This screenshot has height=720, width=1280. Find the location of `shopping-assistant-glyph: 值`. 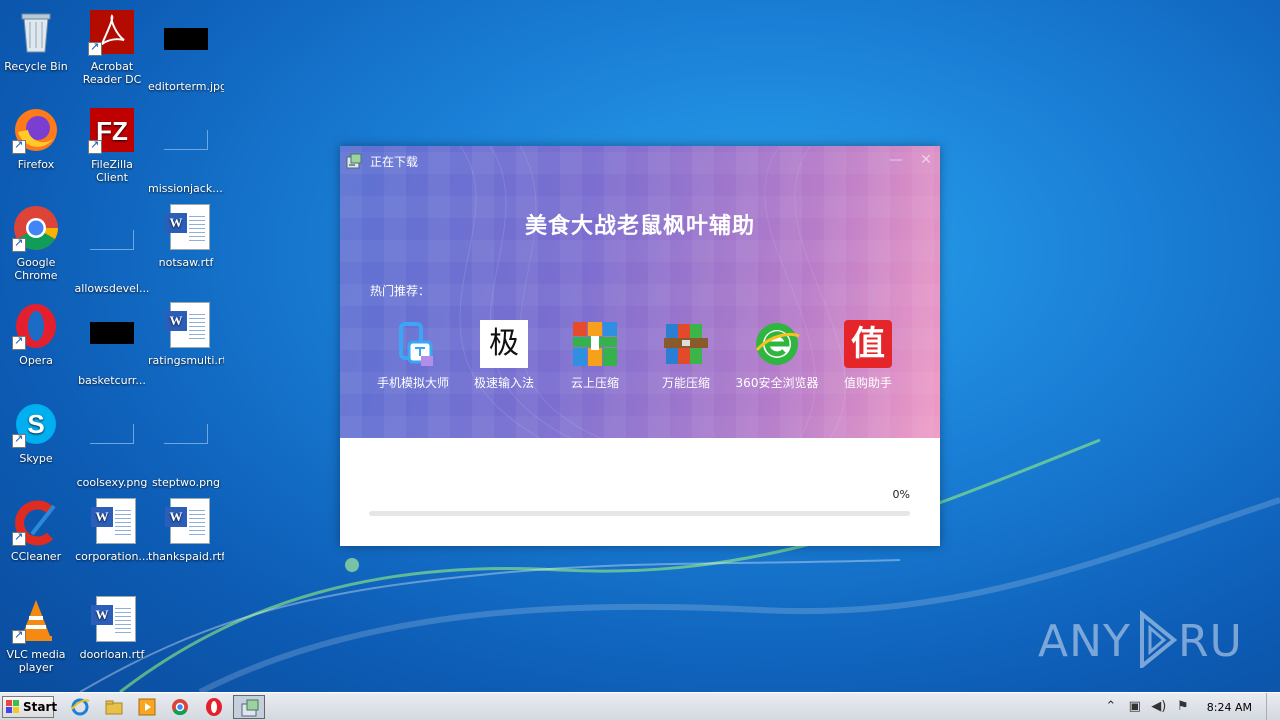

shopping-assistant-glyph: 值 is located at coordinates (868, 344).